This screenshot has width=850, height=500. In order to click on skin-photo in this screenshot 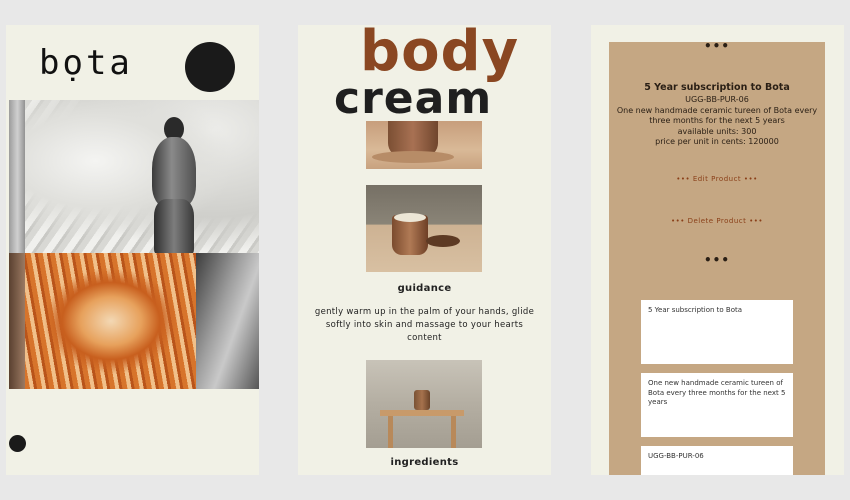, I will do `click(17, 321)`.